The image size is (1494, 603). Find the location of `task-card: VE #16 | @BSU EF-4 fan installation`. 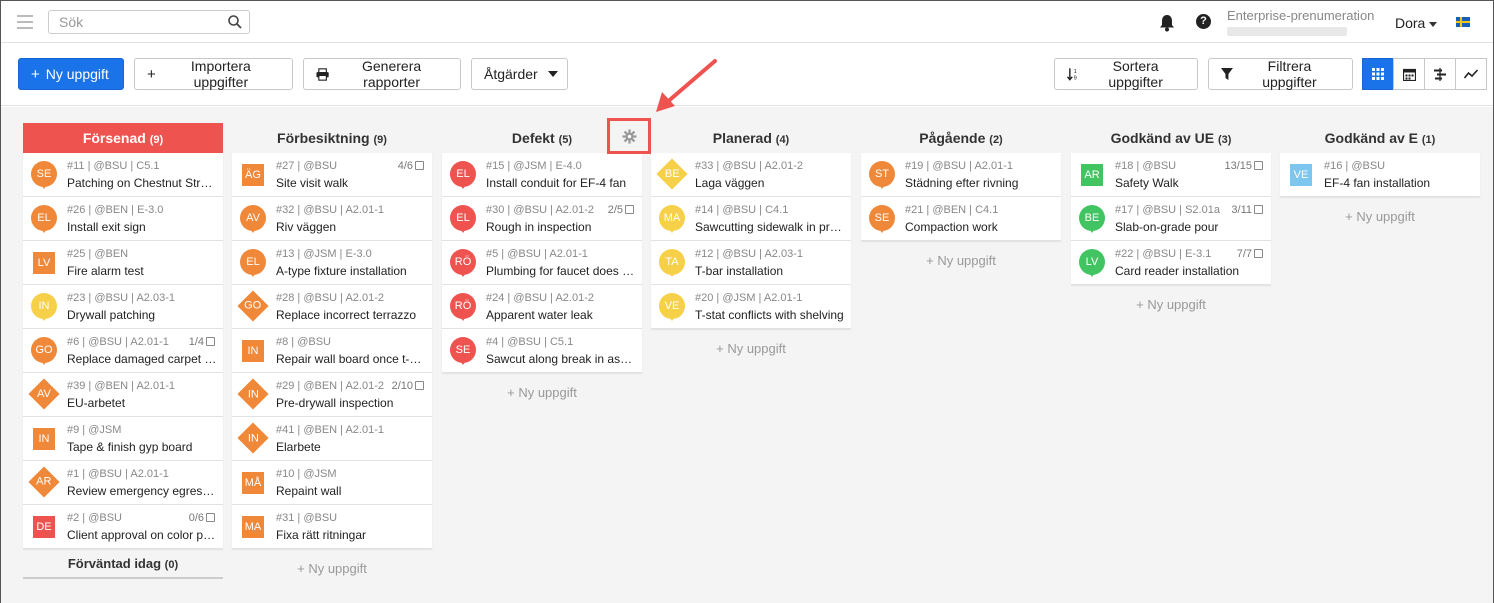

task-card: VE #16 | @BSU EF-4 fan installation is located at coordinates (1380, 175).